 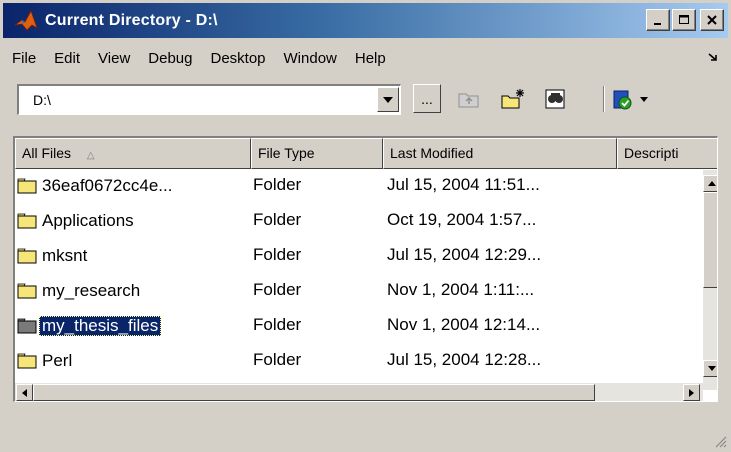 What do you see at coordinates (388, 99) in the screenshot?
I see `dropdown-arrow-icon` at bounding box center [388, 99].